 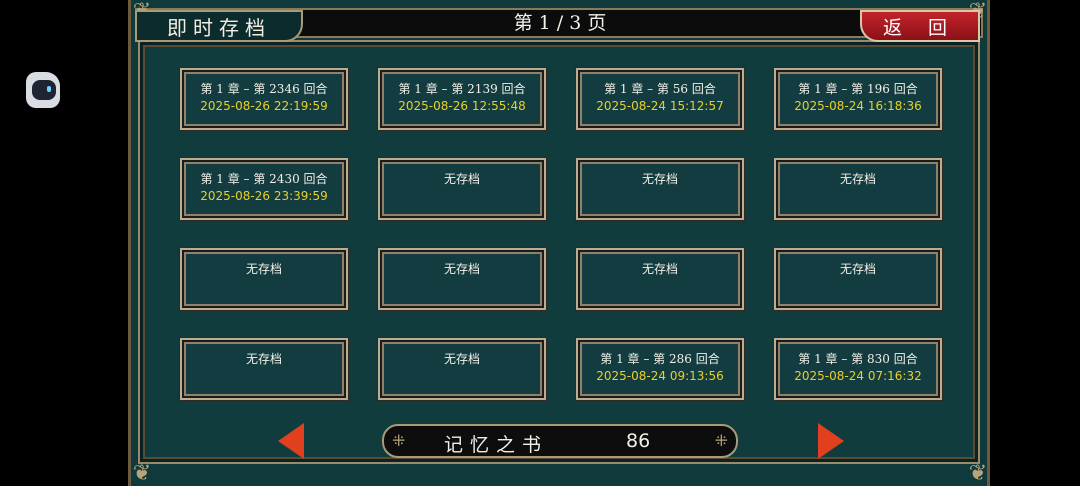 What do you see at coordinates (858, 89) in the screenshot?
I see `save-slot-chapter: 第 1 章 – 第 196 回合` at bounding box center [858, 89].